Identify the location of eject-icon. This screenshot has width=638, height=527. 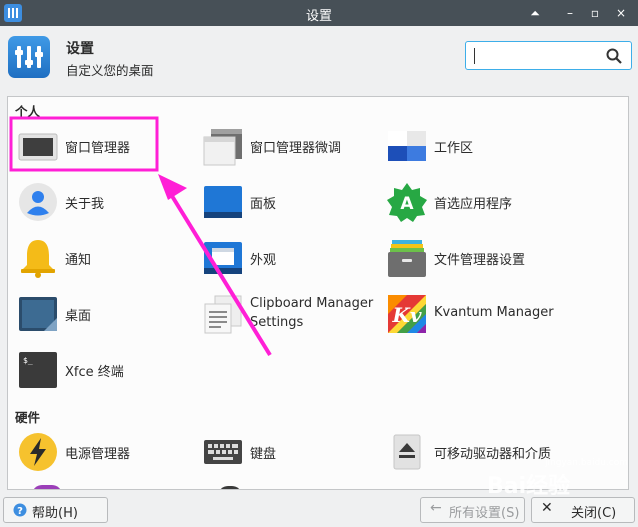
(407, 452).